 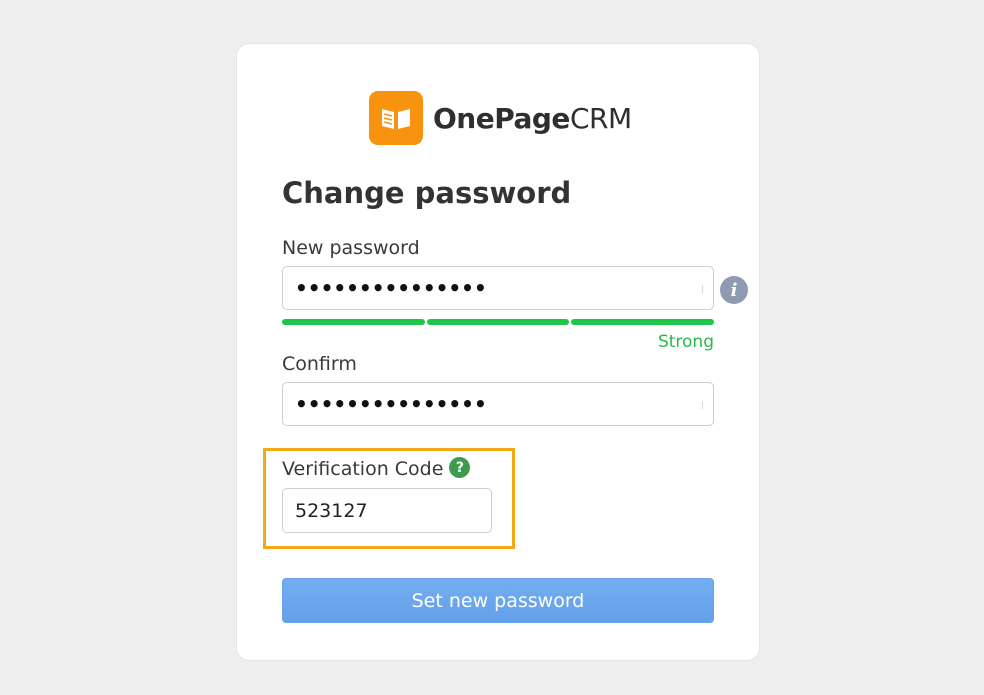 I want to click on verification-code-value: 523127, so click(x=331, y=510).